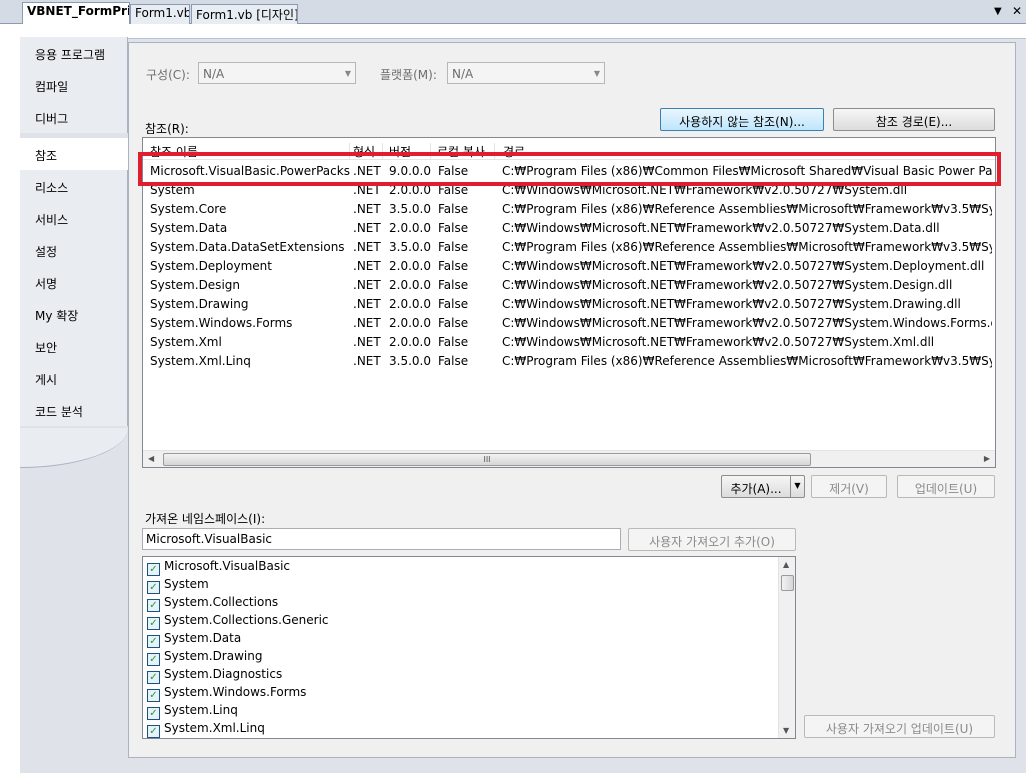 Image resolution: width=1026 pixels, height=775 pixels. What do you see at coordinates (203, 638) in the screenshot?
I see `namespace-label: System.Data` at bounding box center [203, 638].